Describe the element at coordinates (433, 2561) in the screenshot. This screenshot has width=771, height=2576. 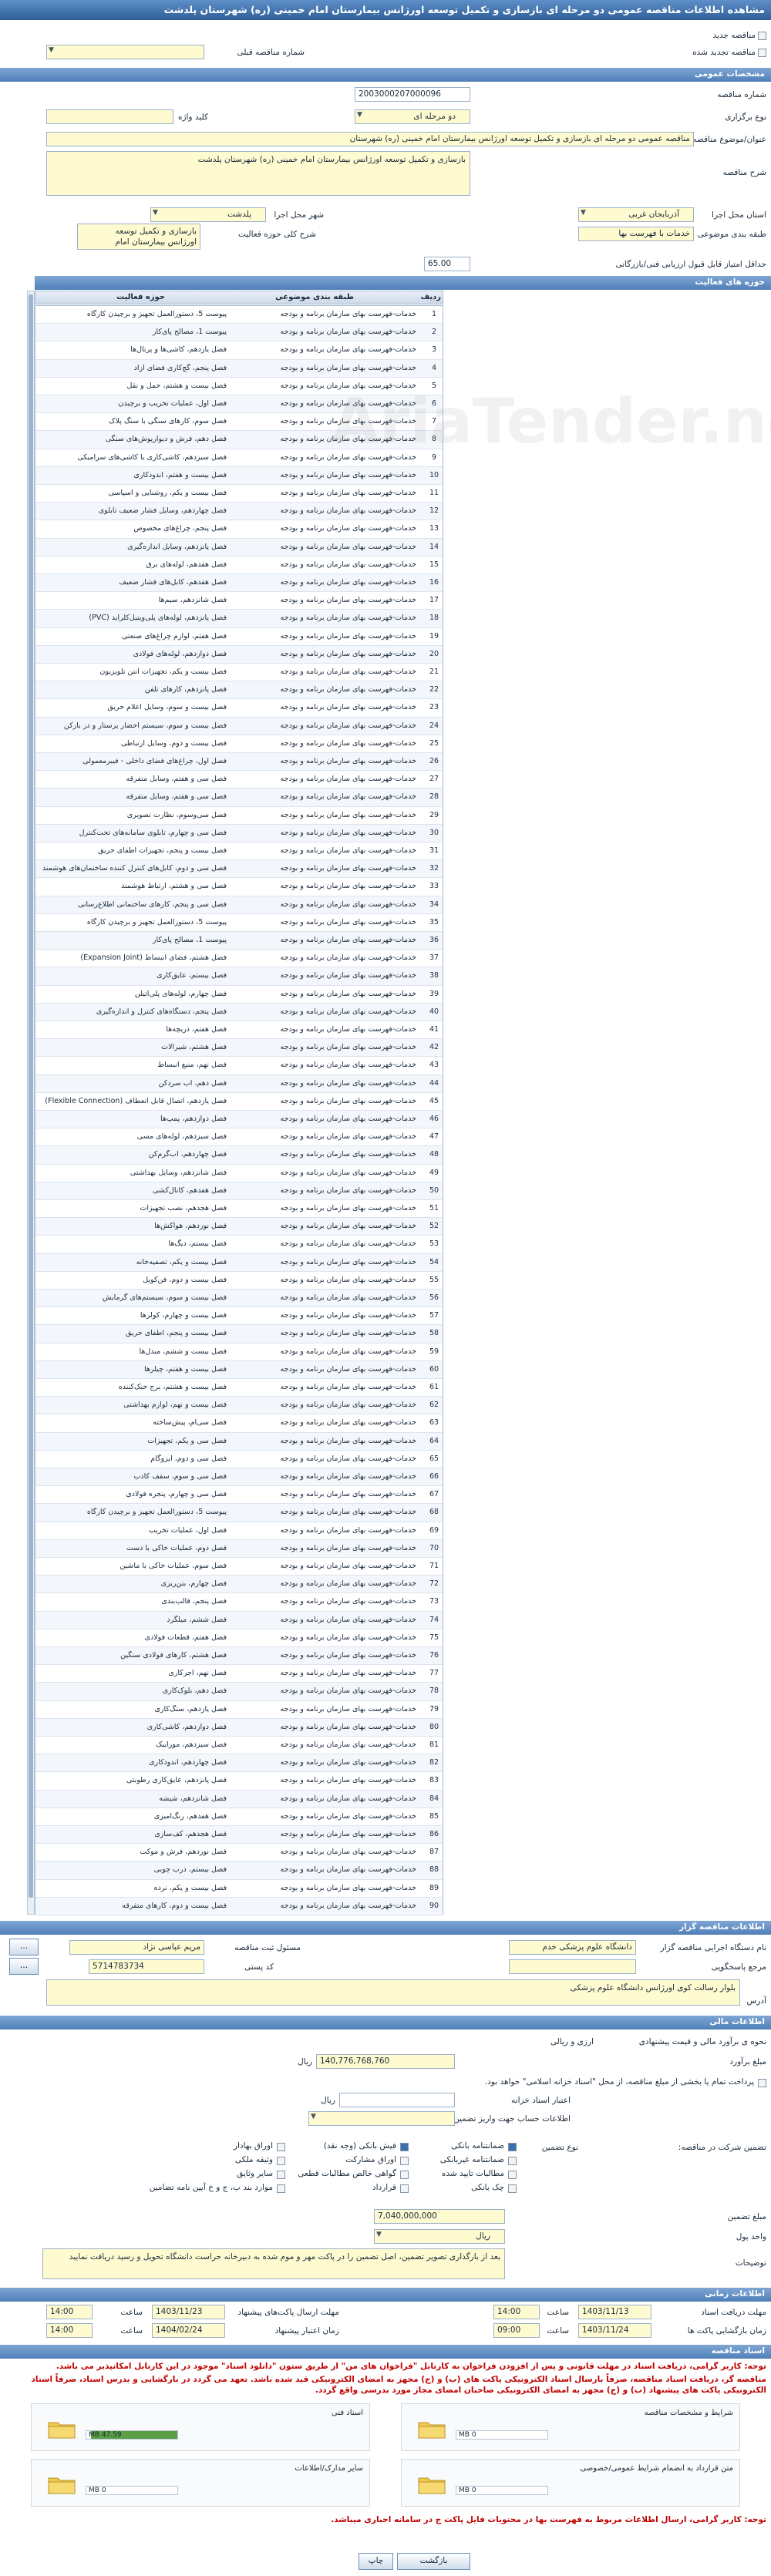
I see `back-button: بازگشت` at that location.